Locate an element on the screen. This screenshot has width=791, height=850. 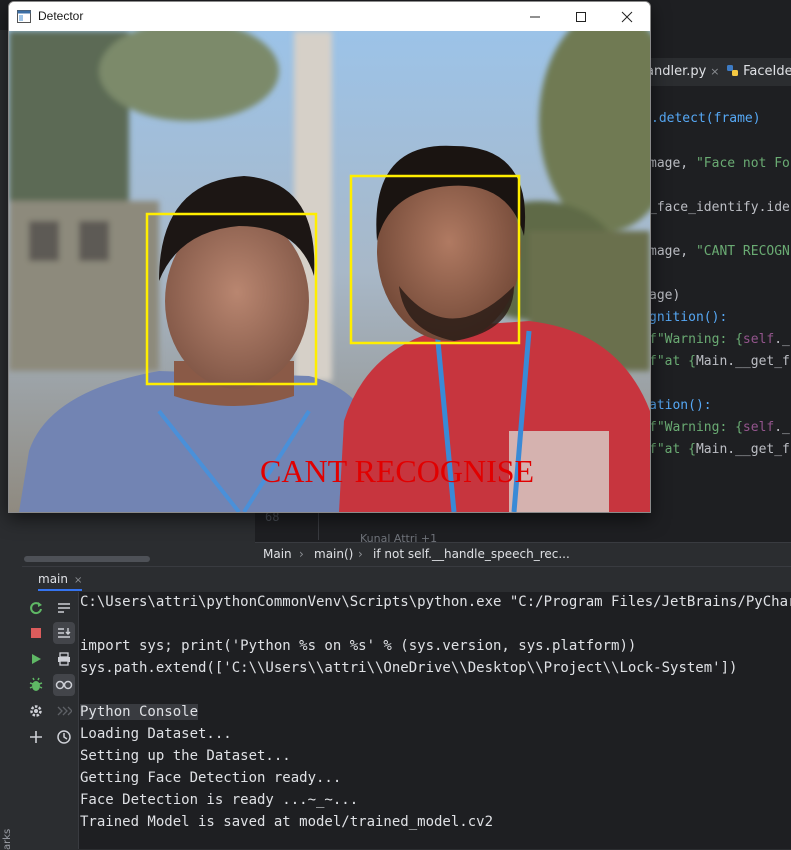
more-button is located at coordinates (64, 711).